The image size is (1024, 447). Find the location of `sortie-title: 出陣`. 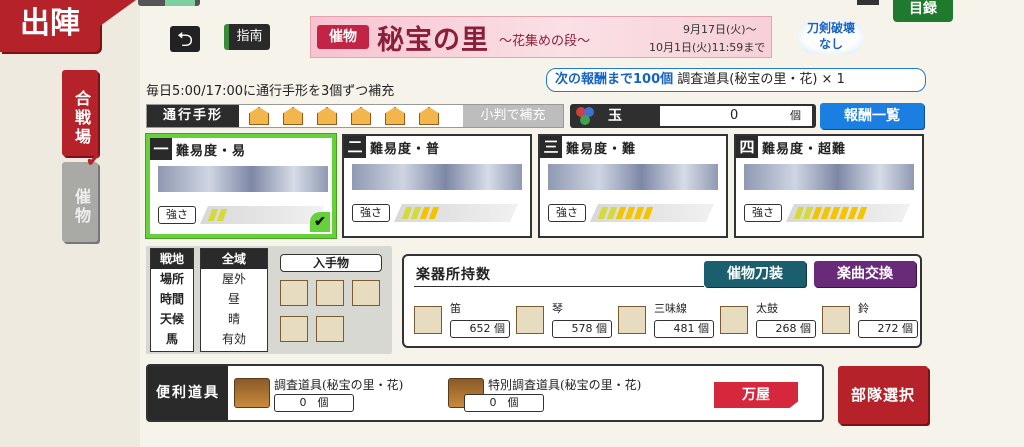

sortie-title: 出陣 is located at coordinates (50, 26).